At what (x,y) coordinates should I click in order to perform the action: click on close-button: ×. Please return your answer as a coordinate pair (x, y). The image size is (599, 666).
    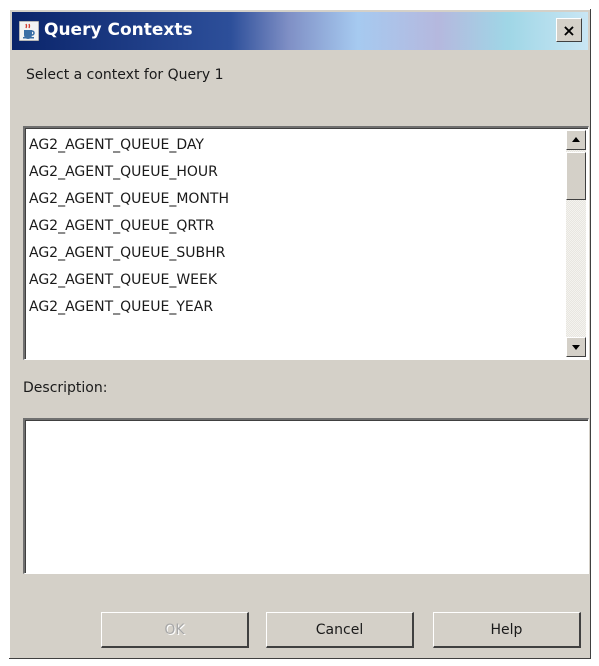
    Looking at the image, I should click on (569, 30).